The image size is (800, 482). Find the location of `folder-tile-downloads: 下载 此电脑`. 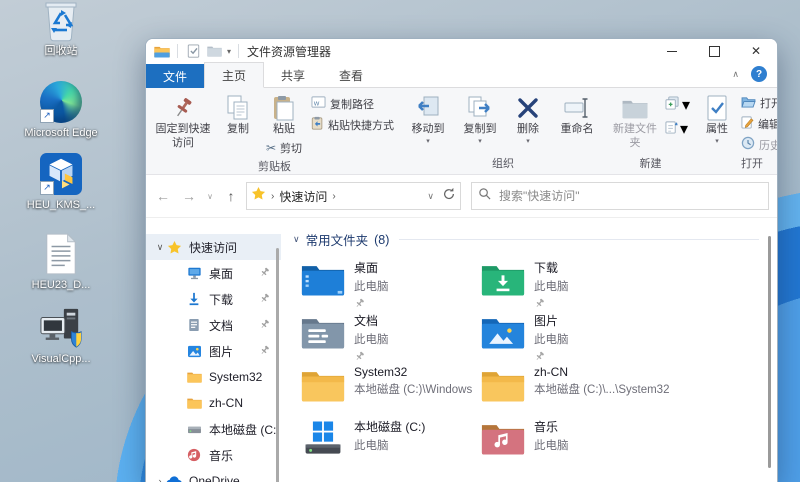

folder-tile-downloads: 下载 此电脑 is located at coordinates (571, 285).